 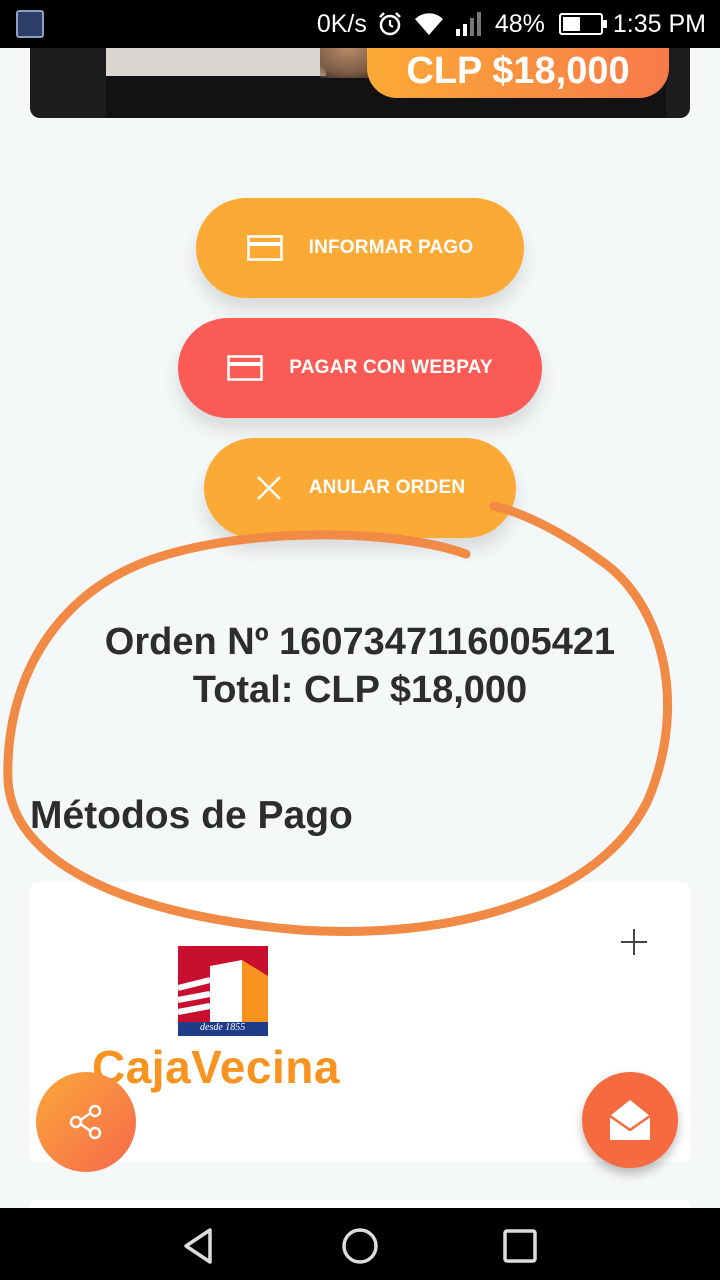 I want to click on system-nav-bar, so click(x=360, y=1244).